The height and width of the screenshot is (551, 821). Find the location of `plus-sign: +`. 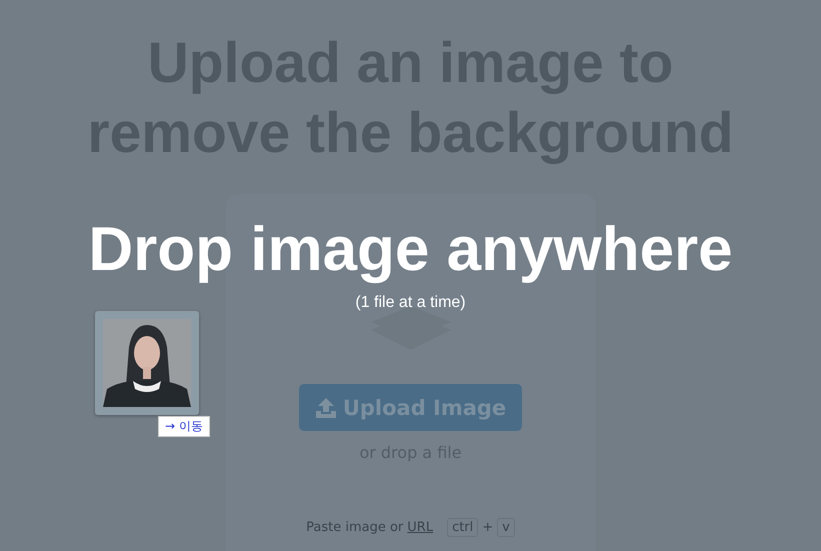

plus-sign: + is located at coordinates (488, 527).